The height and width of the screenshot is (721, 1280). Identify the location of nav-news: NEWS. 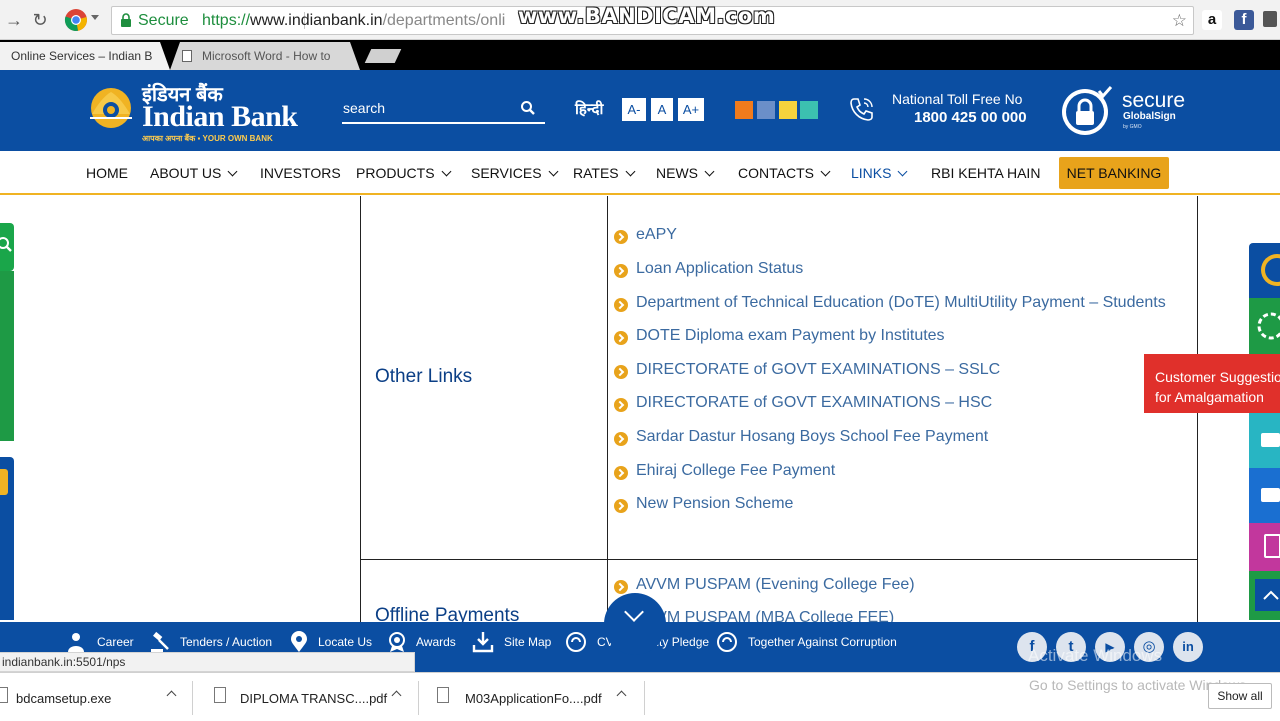
(685, 173).